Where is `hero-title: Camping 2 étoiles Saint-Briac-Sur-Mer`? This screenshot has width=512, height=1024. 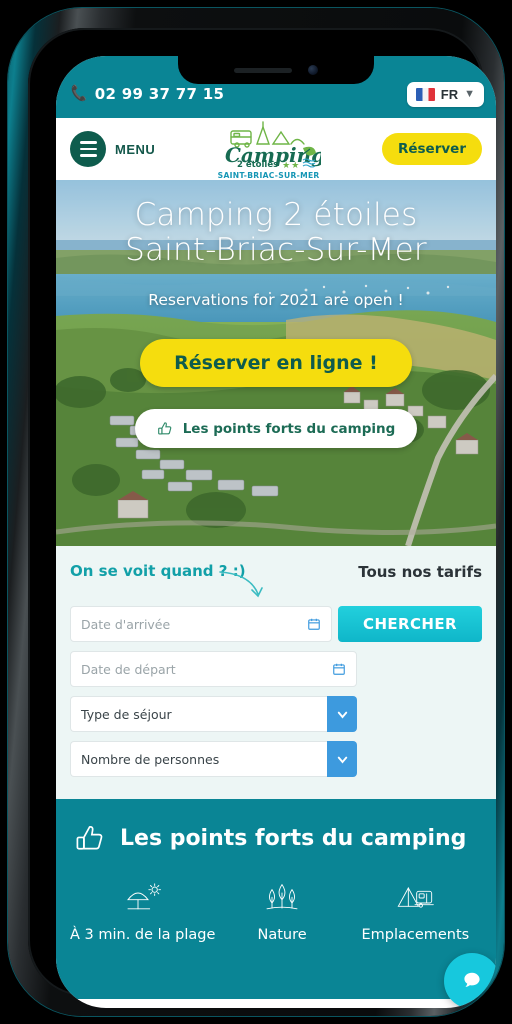
hero-title: Camping 2 étoiles Saint-Briac-Sur-Mer is located at coordinates (276, 232).